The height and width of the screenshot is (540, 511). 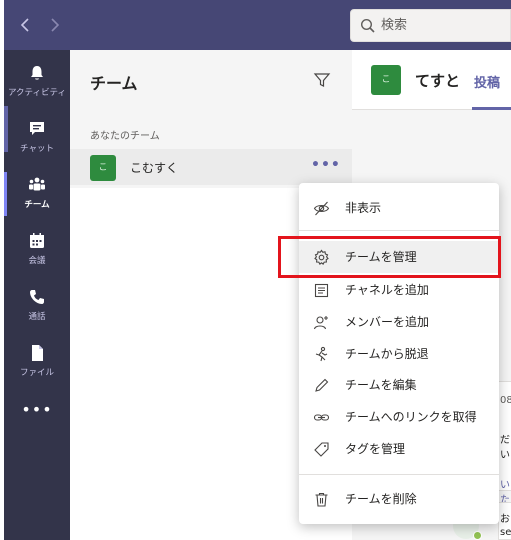 I want to click on bell-icon, so click(x=37, y=73).